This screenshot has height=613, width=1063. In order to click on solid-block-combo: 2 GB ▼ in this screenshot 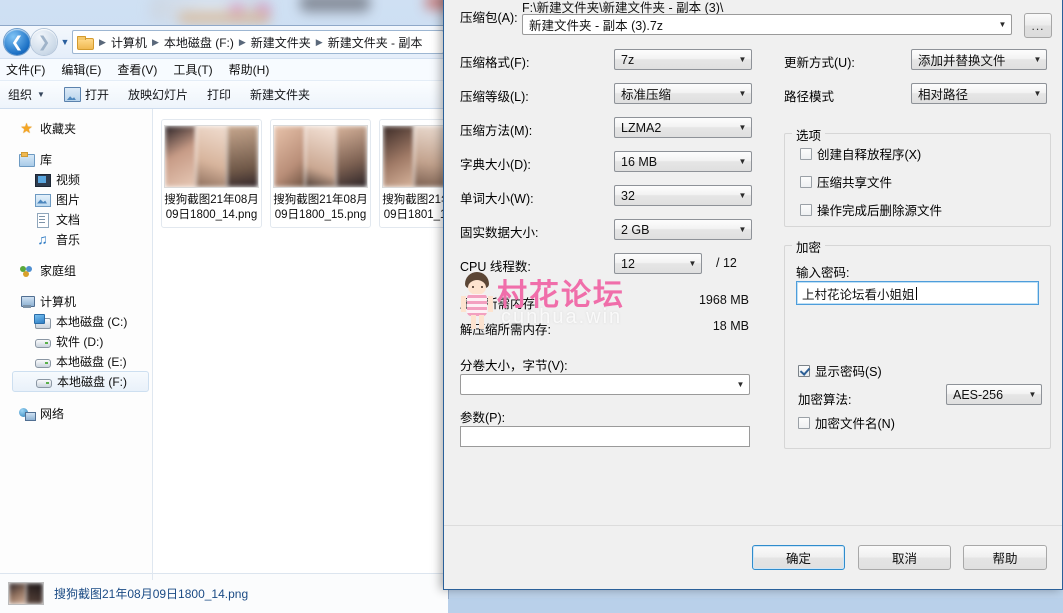, I will do `click(683, 229)`.